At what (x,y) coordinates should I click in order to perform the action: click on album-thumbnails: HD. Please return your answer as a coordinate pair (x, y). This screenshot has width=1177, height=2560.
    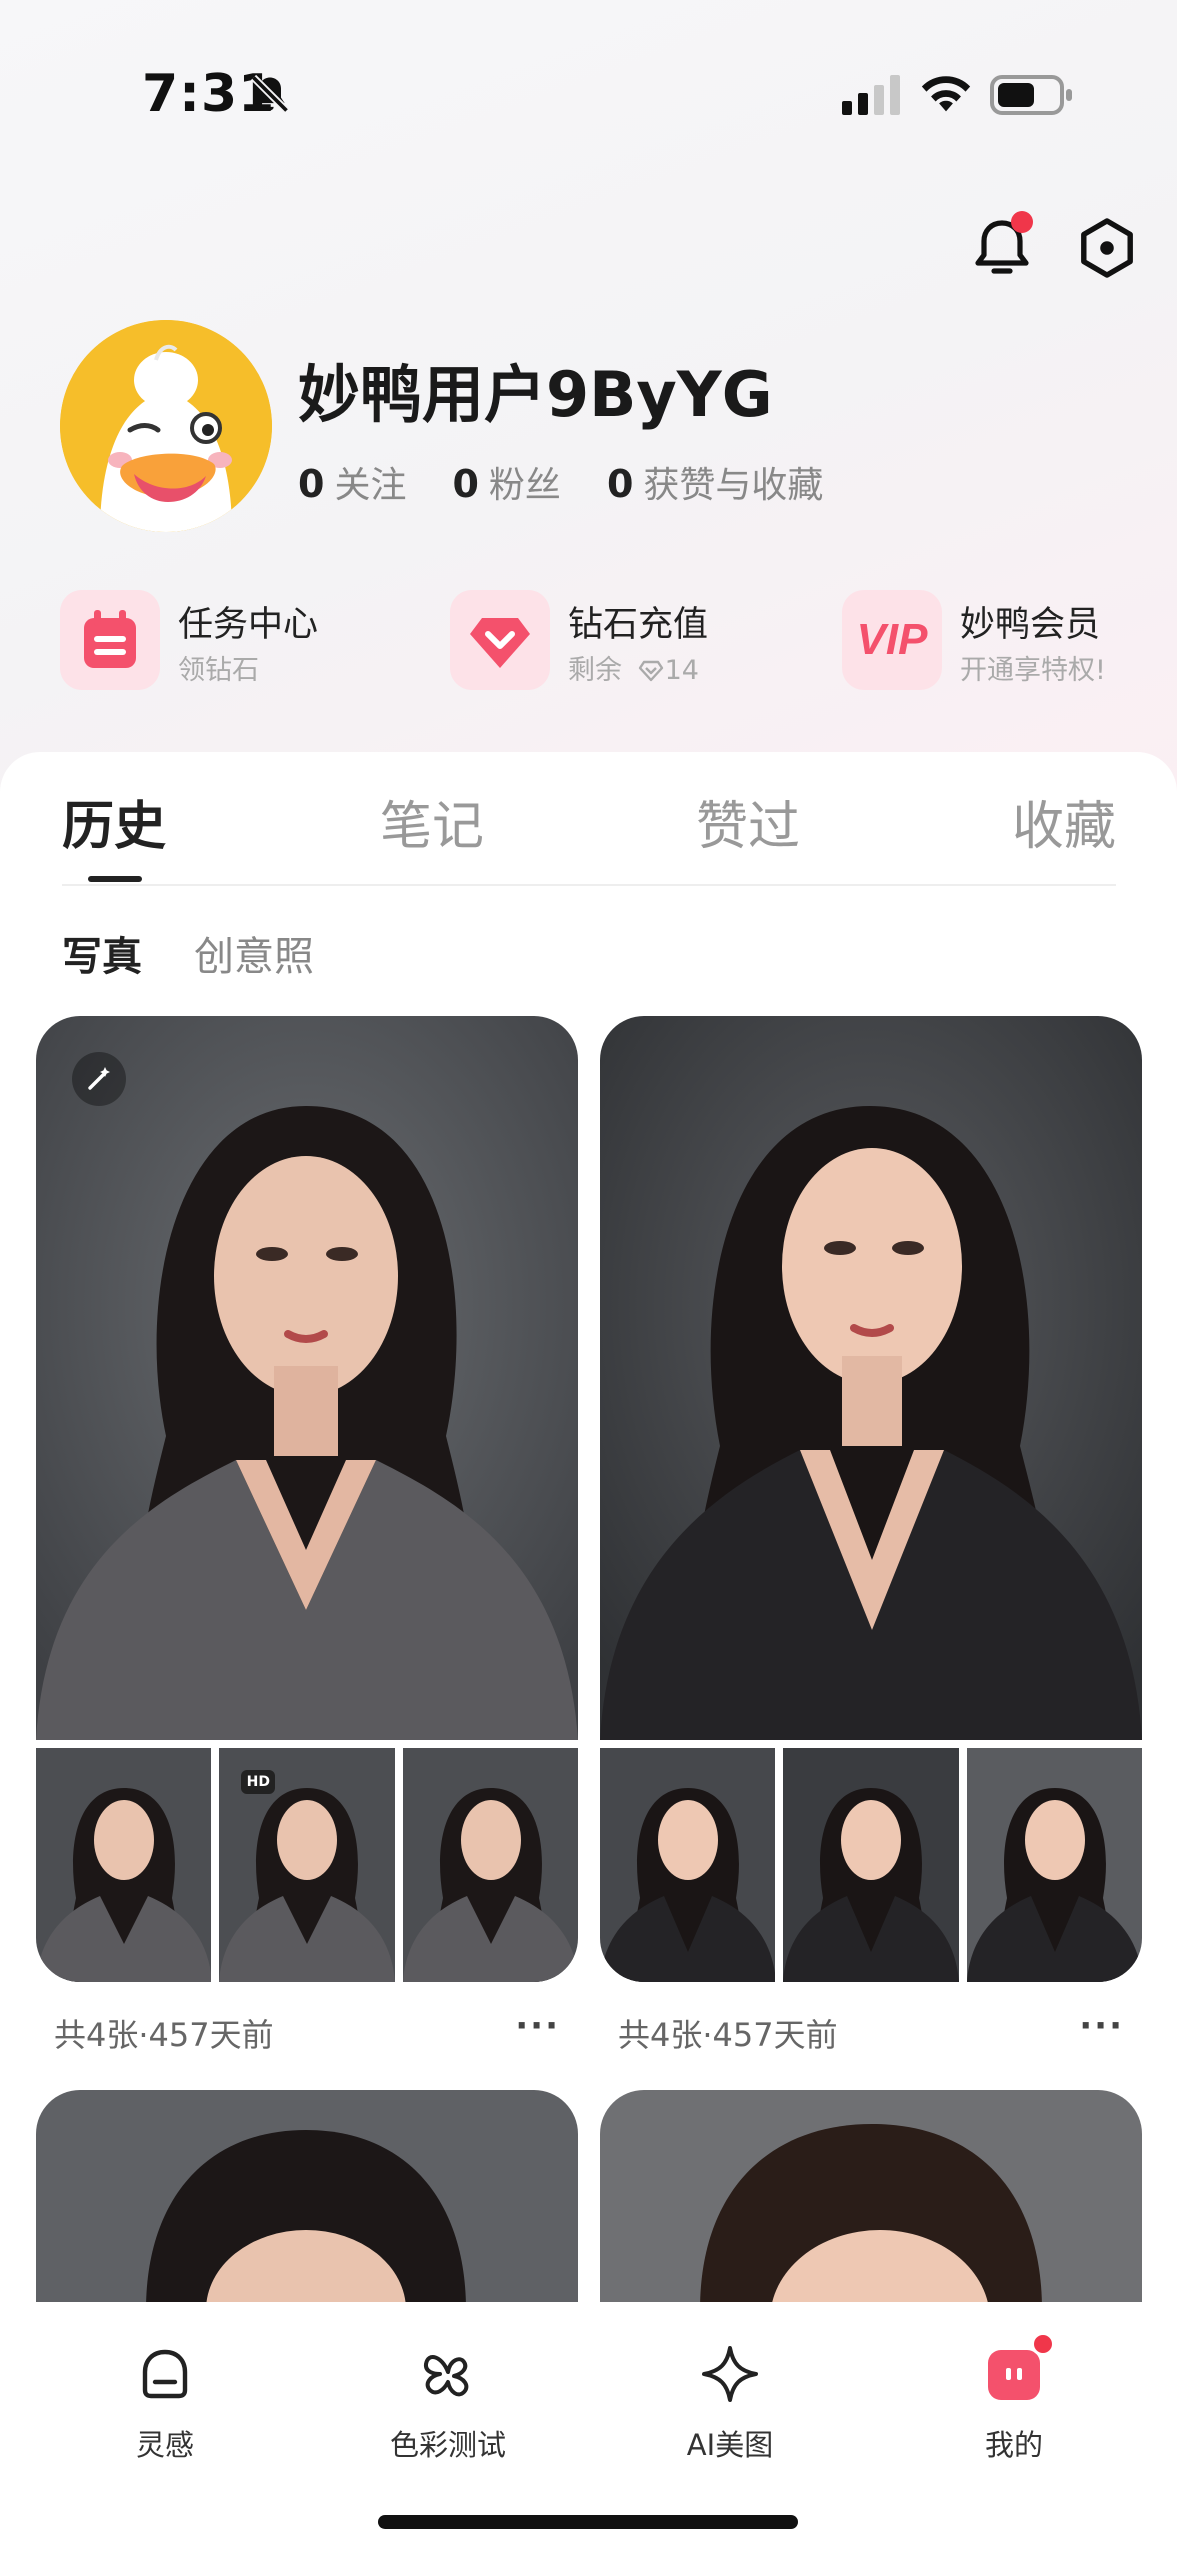
    Looking at the image, I should click on (307, 1865).